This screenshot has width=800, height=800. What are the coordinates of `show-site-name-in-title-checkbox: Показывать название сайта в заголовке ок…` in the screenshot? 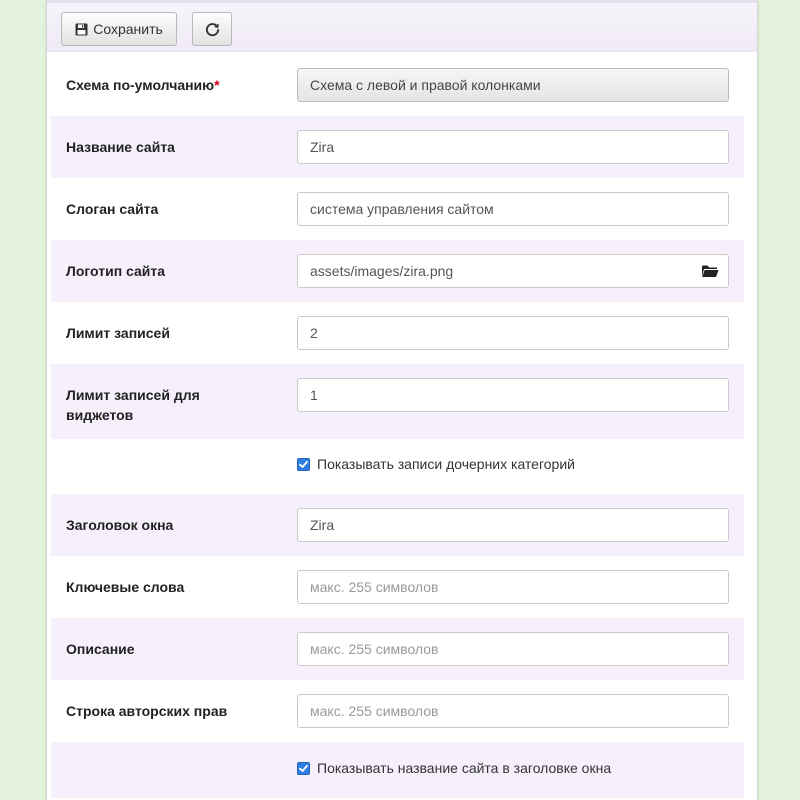 It's located at (454, 768).